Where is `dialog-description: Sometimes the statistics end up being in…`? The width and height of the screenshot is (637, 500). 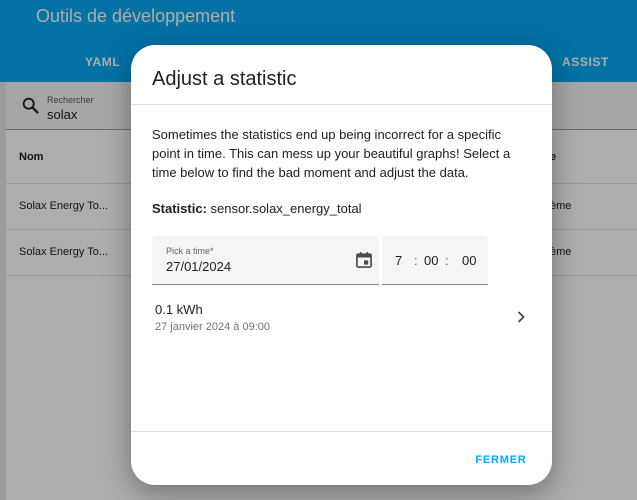
dialog-description: Sometimes the statistics end up being in… is located at coordinates (331, 153).